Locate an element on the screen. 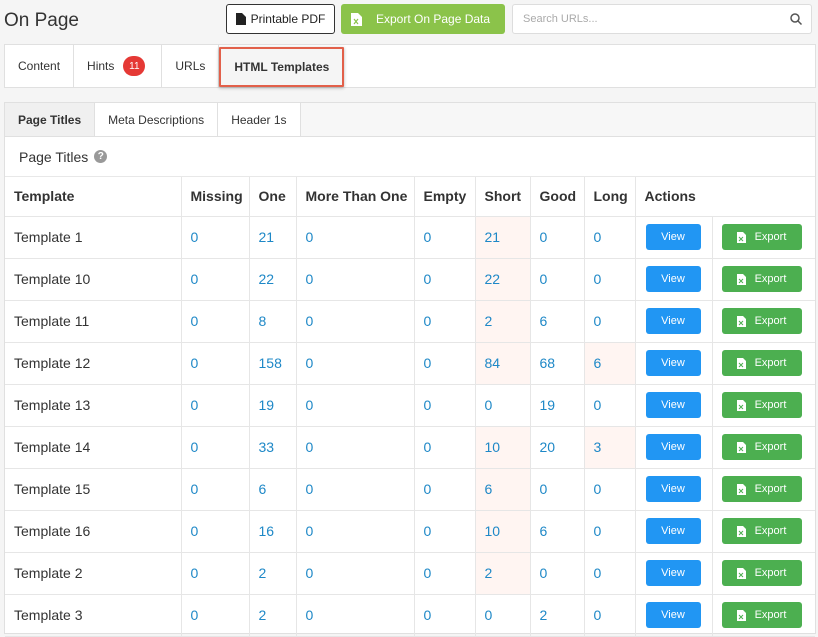 The image size is (818, 637). column-header-missing: Missing is located at coordinates (215, 197).